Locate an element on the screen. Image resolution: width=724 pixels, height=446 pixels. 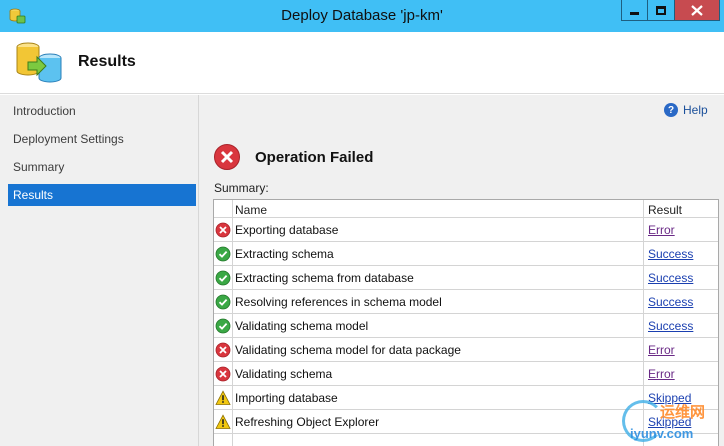
row-name: Resolving references in schema model is located at coordinates (338, 302).